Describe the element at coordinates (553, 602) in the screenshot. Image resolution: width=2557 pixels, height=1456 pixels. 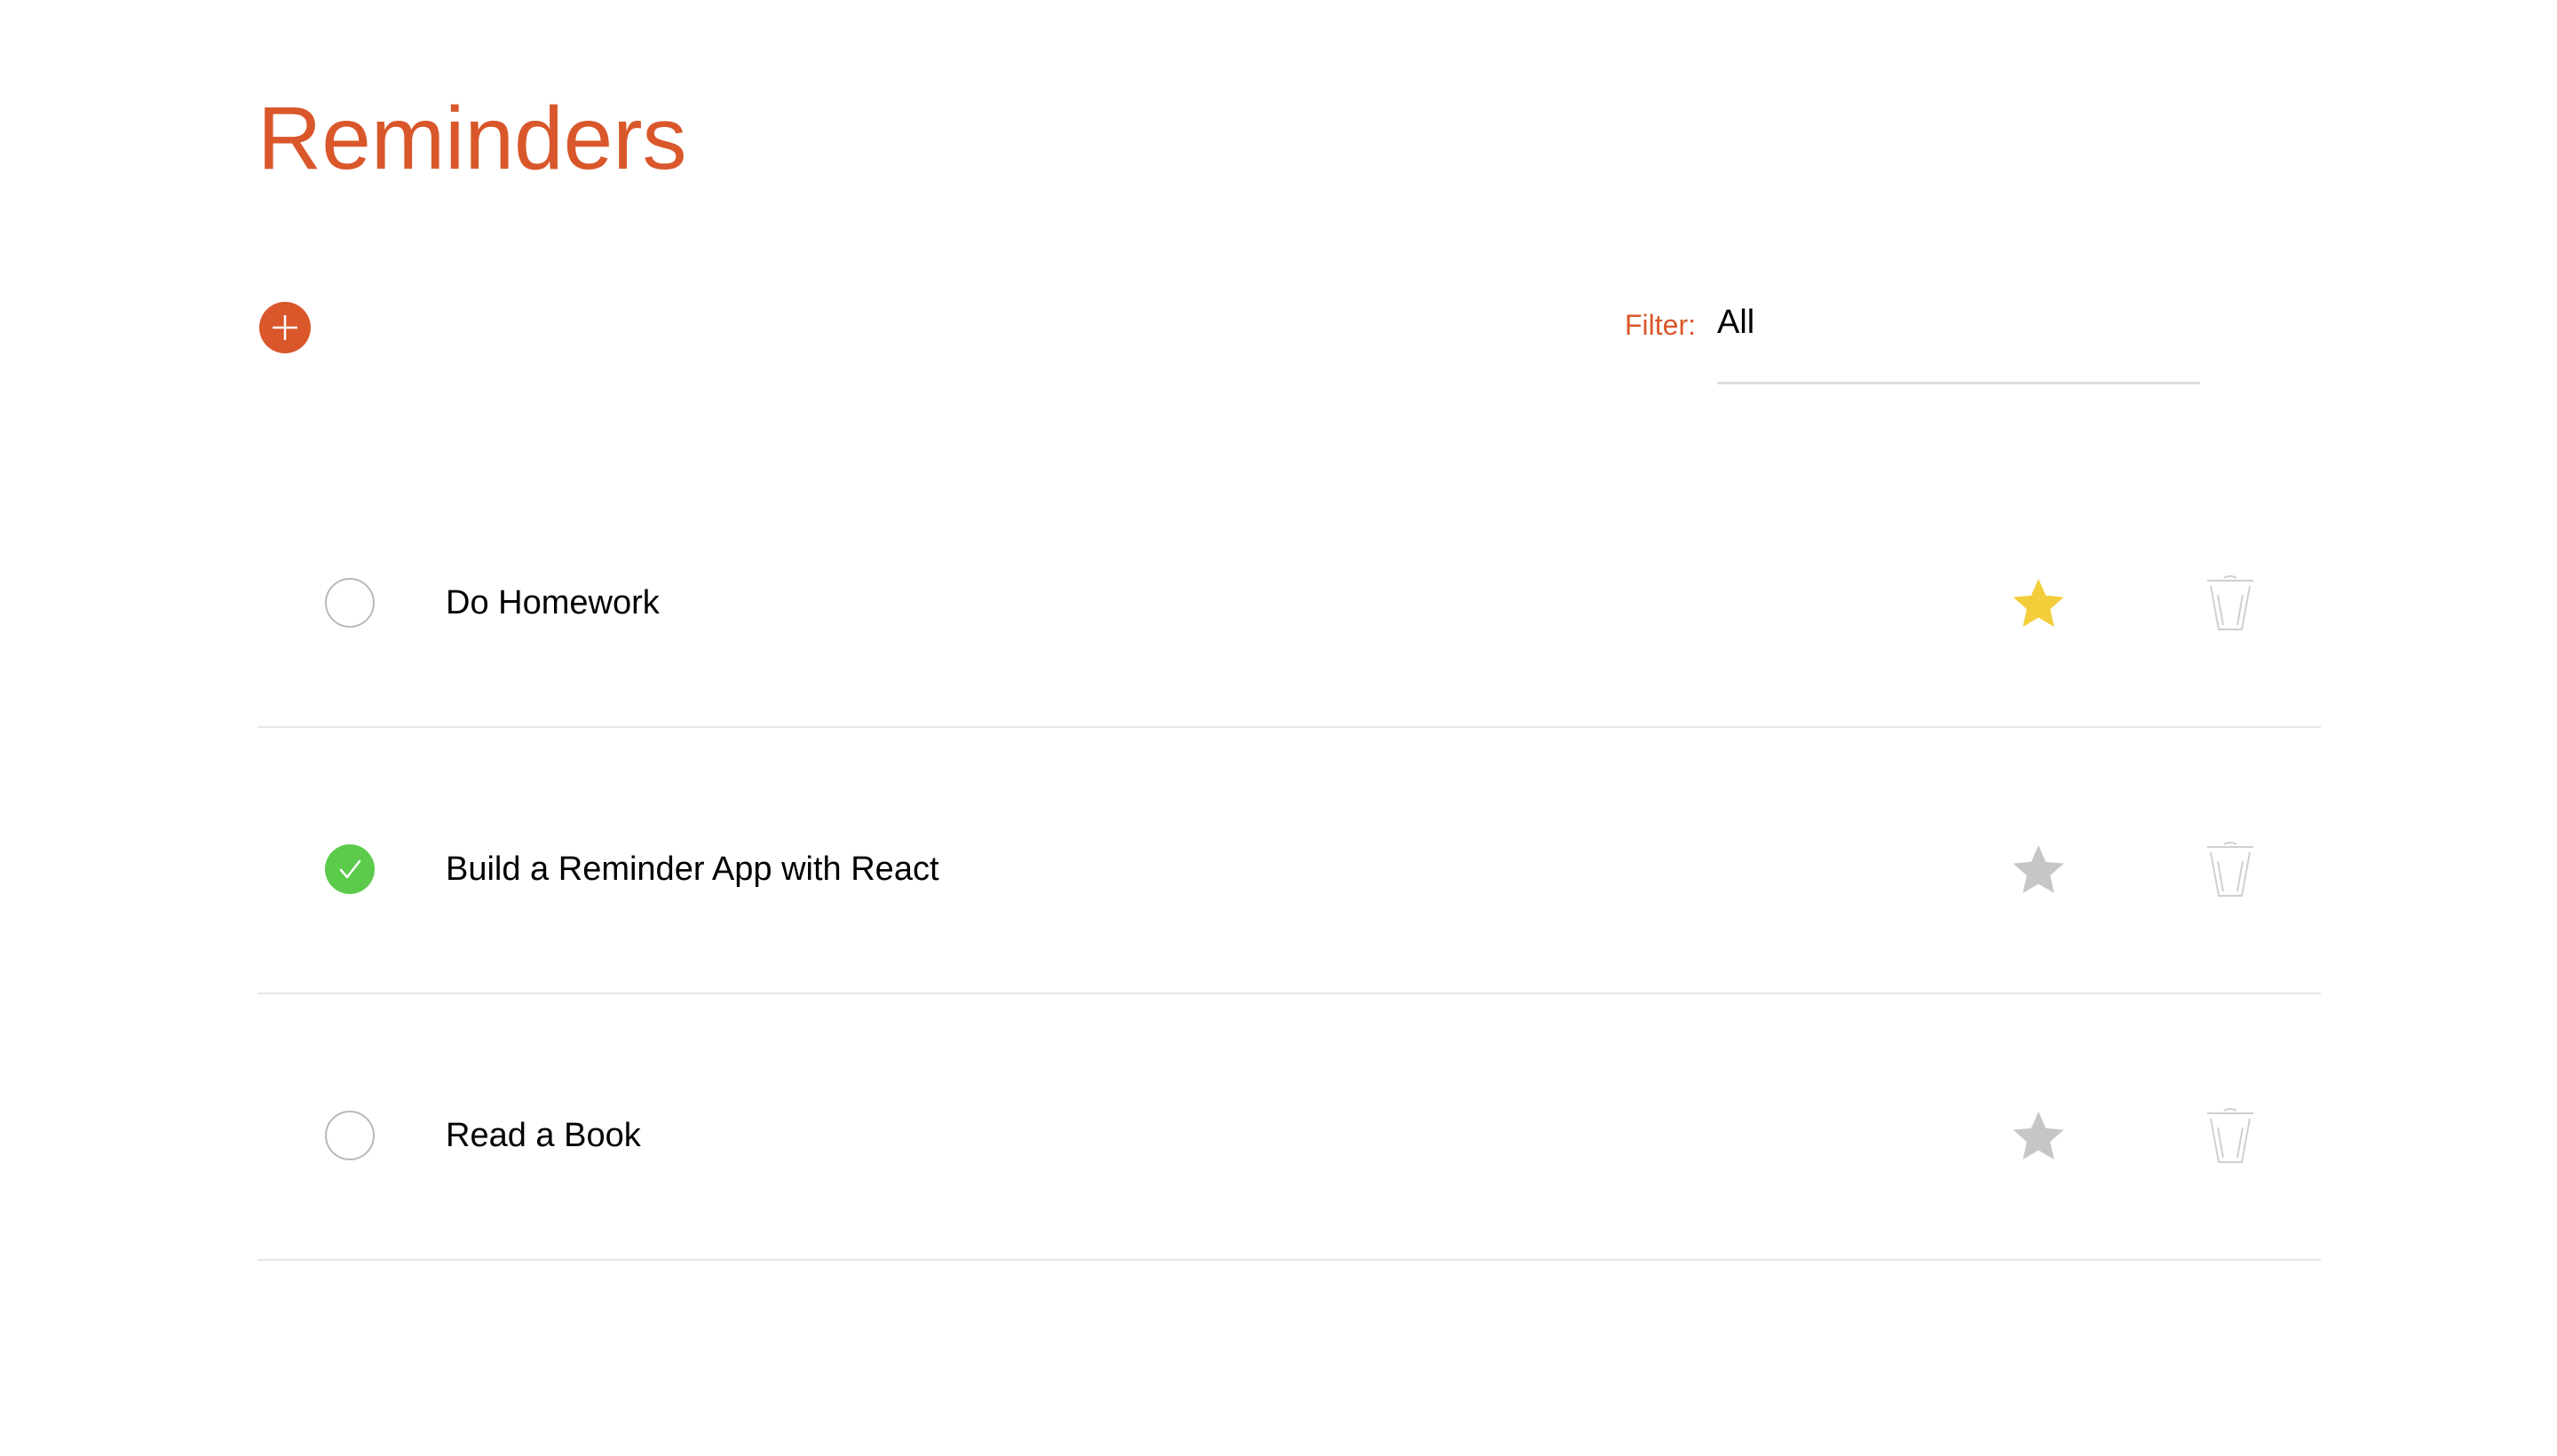
I see `reminder-text: Do Homework` at that location.